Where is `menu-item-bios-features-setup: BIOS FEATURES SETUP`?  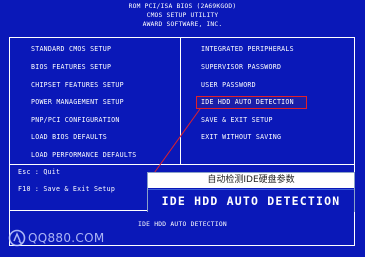 menu-item-bios-features-setup: BIOS FEATURES SETUP is located at coordinates (71, 67).